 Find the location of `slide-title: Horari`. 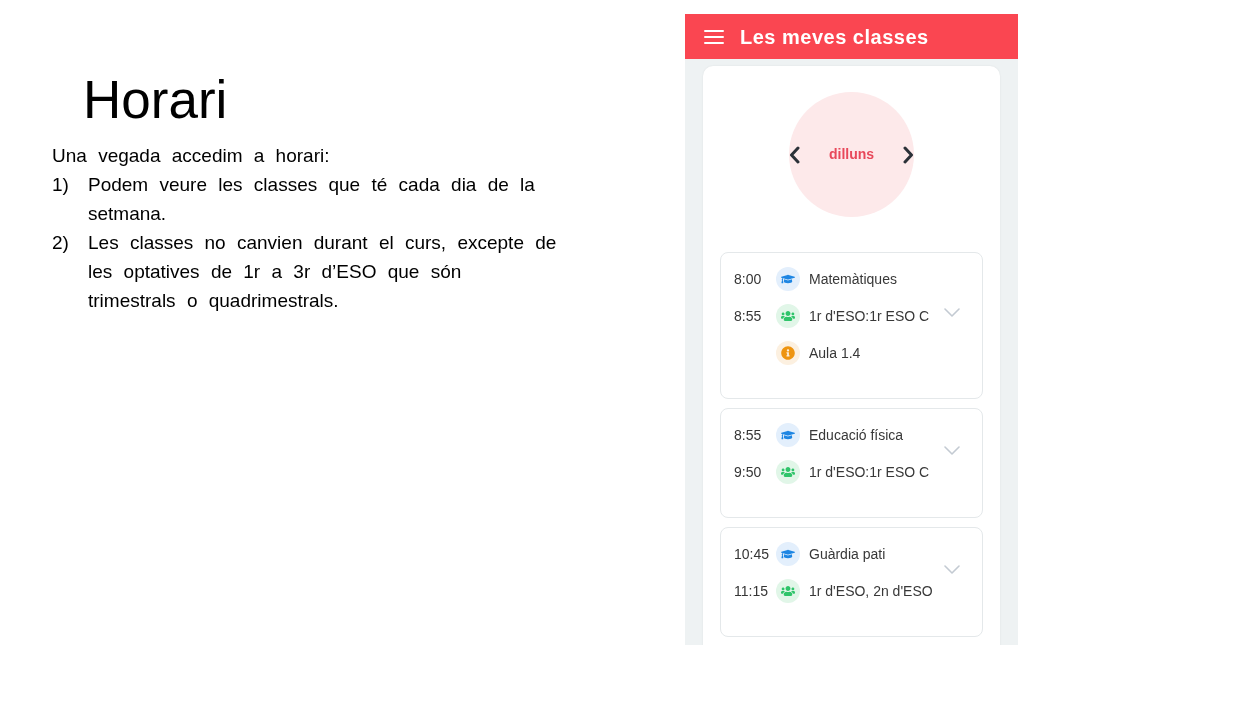

slide-title: Horari is located at coordinates (155, 100).